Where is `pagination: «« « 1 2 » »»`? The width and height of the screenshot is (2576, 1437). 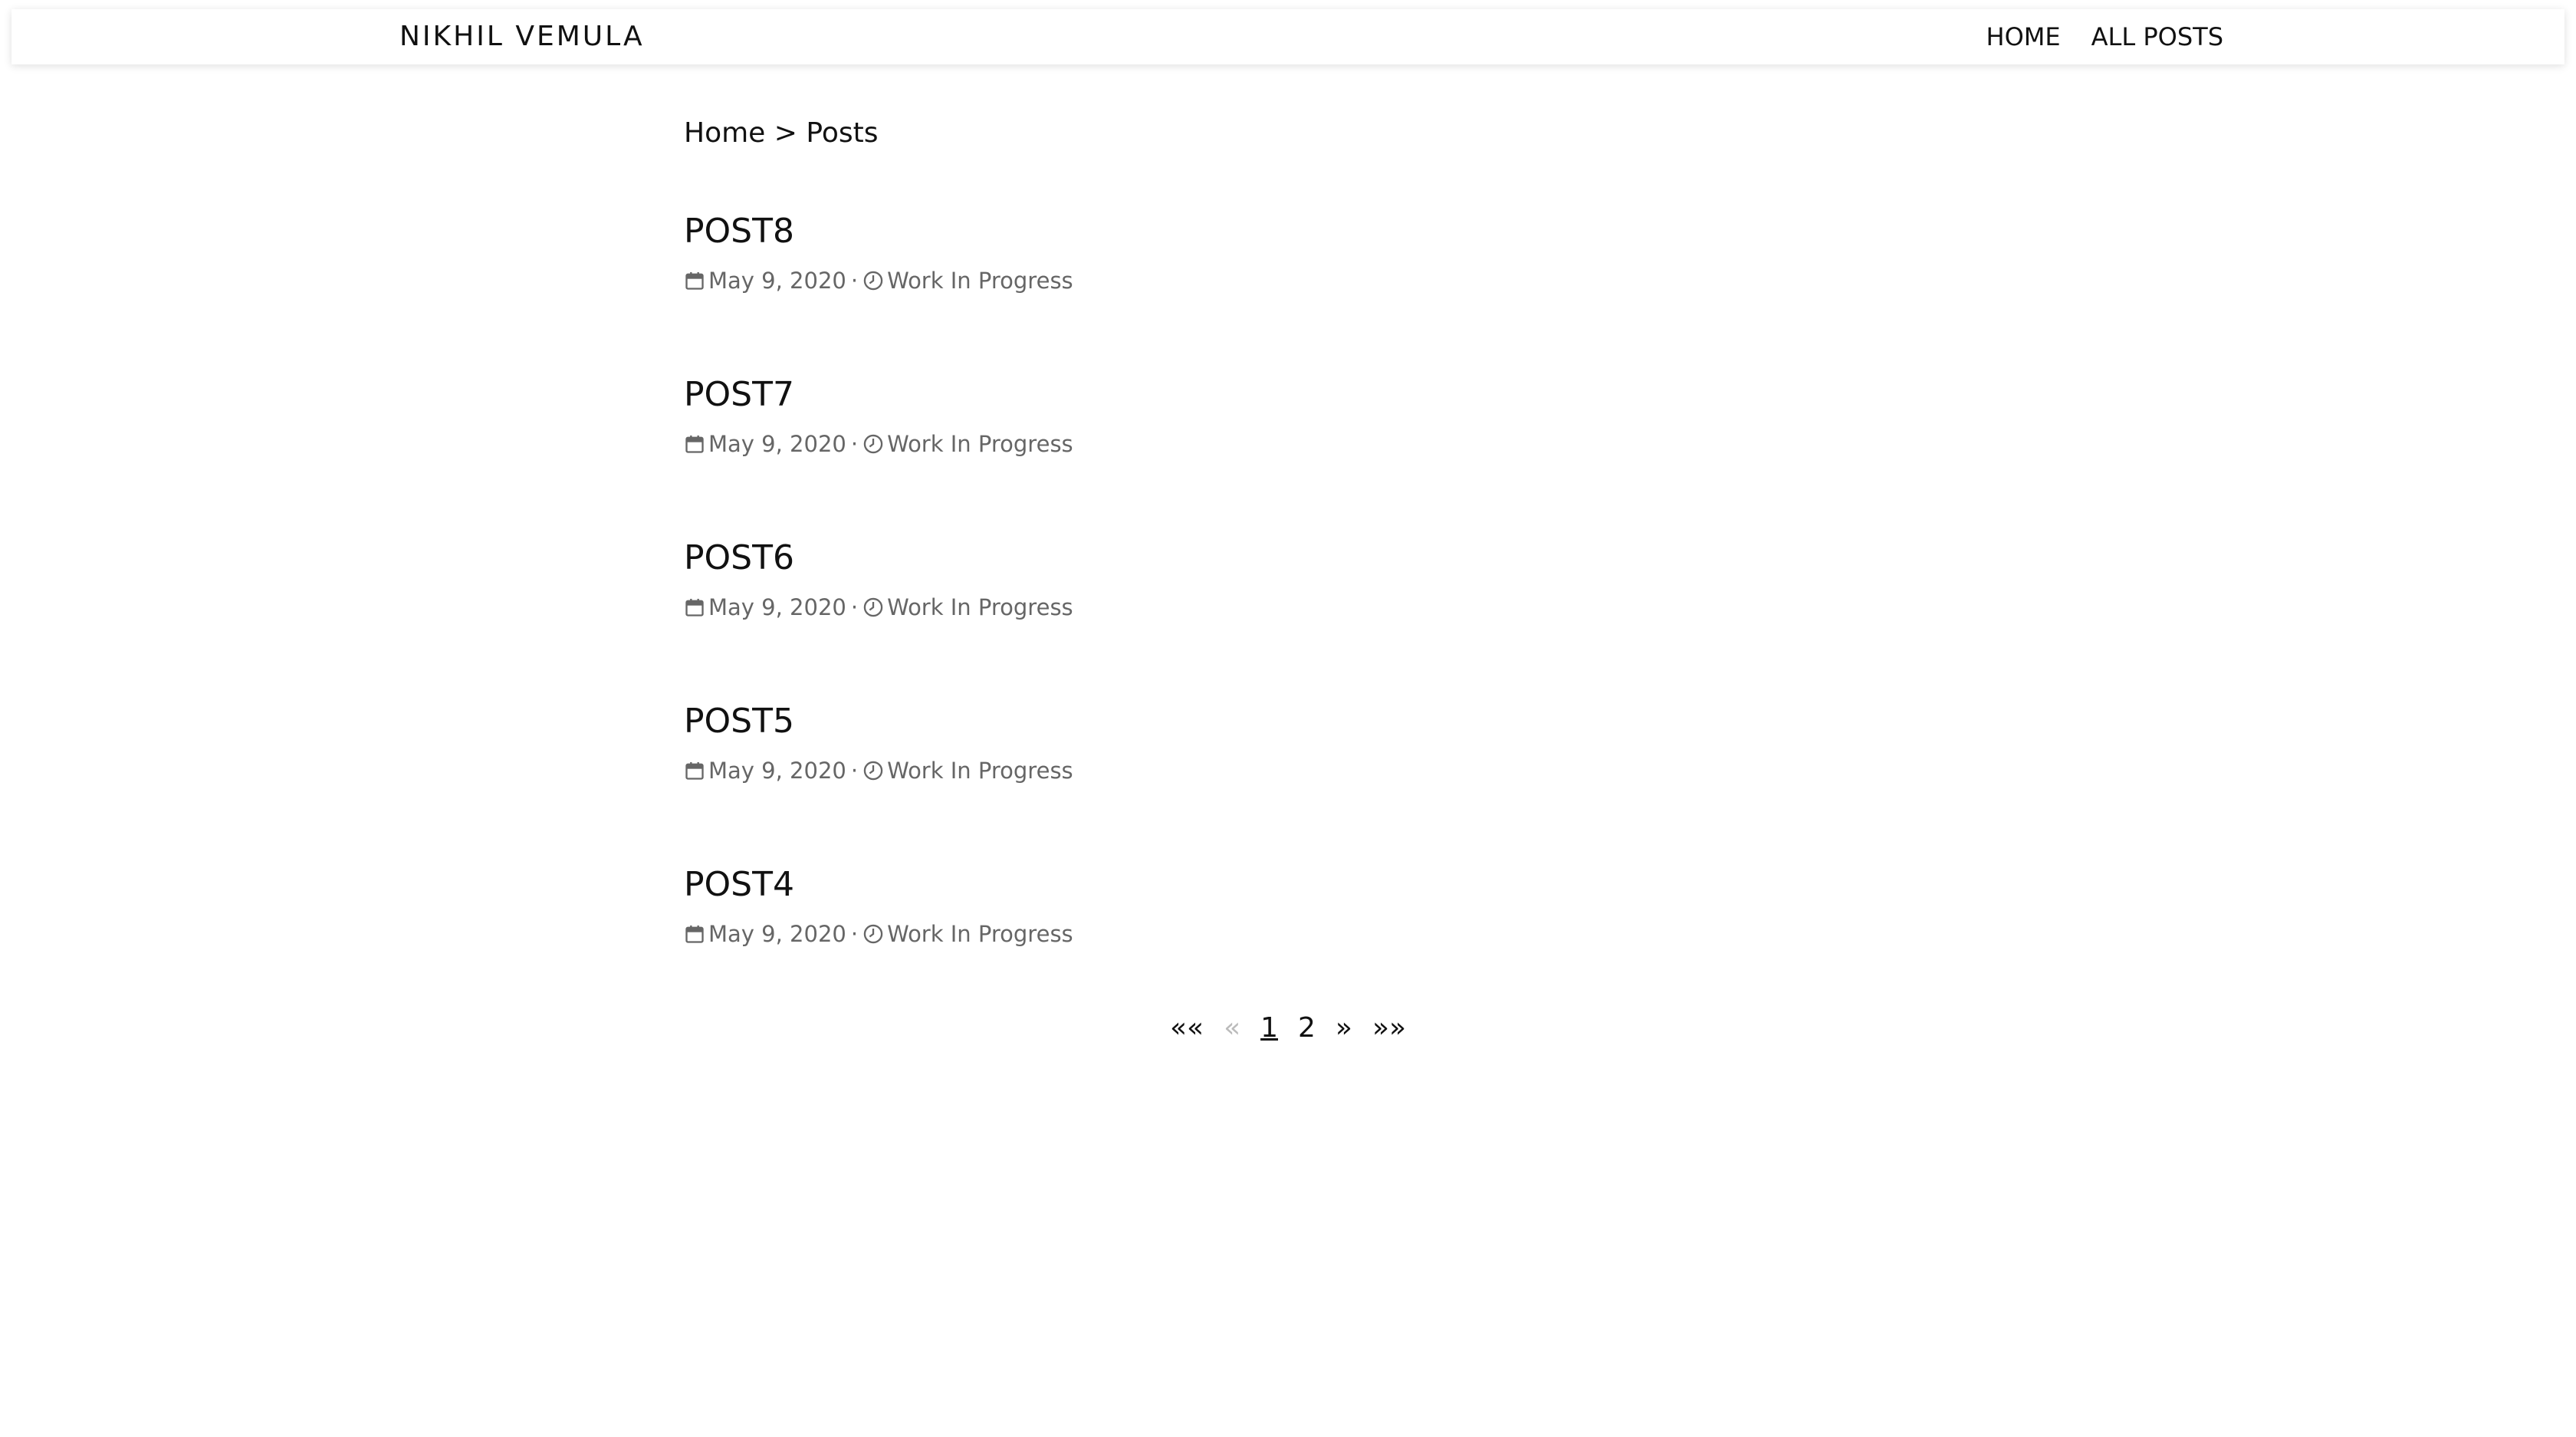 pagination: «« « 1 2 » »» is located at coordinates (1288, 1028).